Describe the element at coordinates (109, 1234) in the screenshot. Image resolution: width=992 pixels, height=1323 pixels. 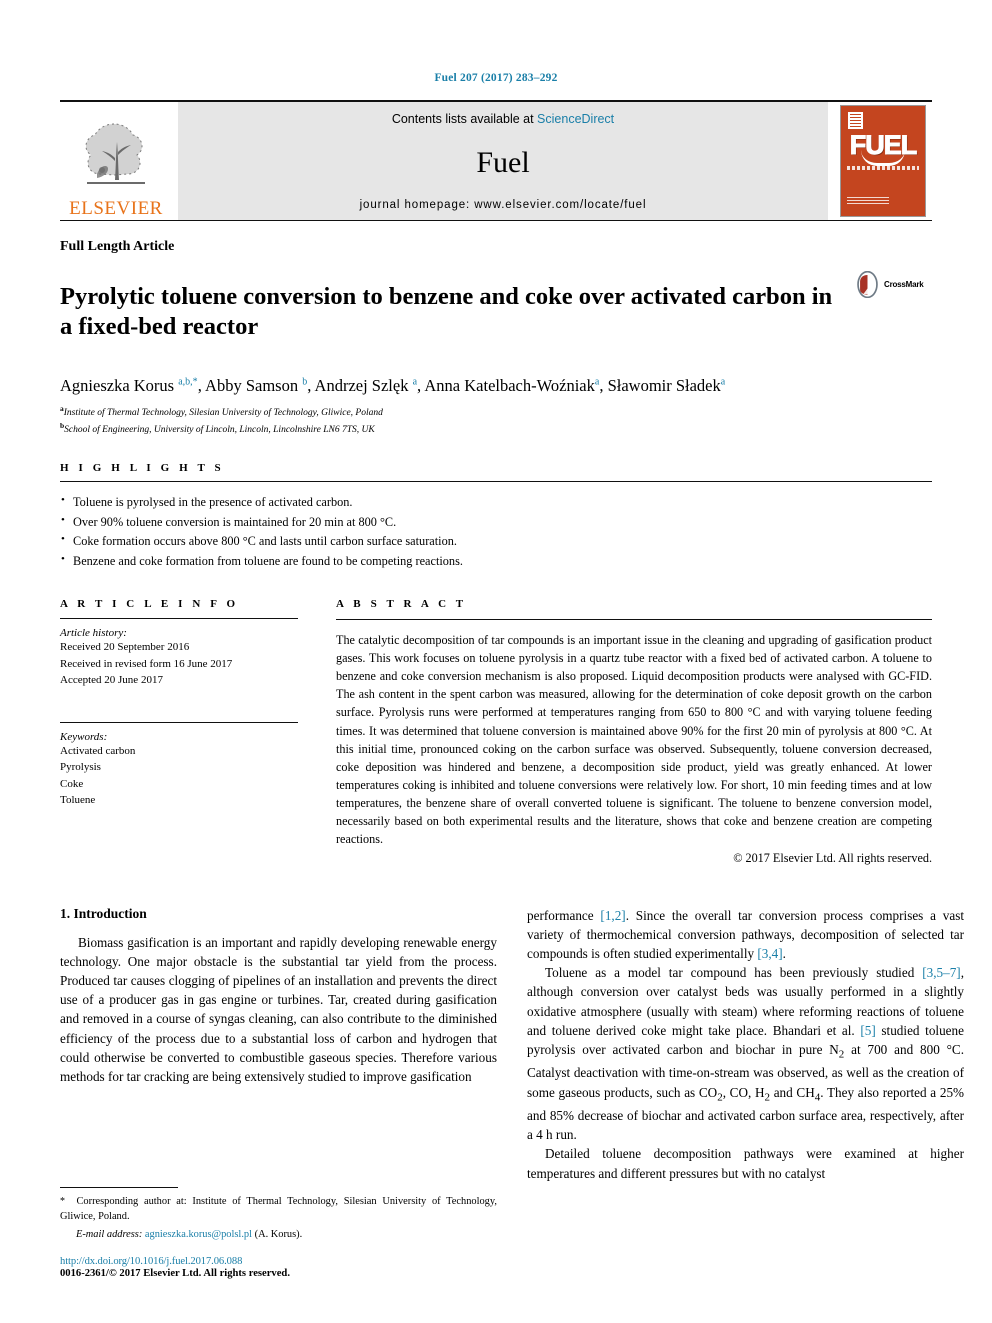
I see `email-label: E-mail address:` at that location.